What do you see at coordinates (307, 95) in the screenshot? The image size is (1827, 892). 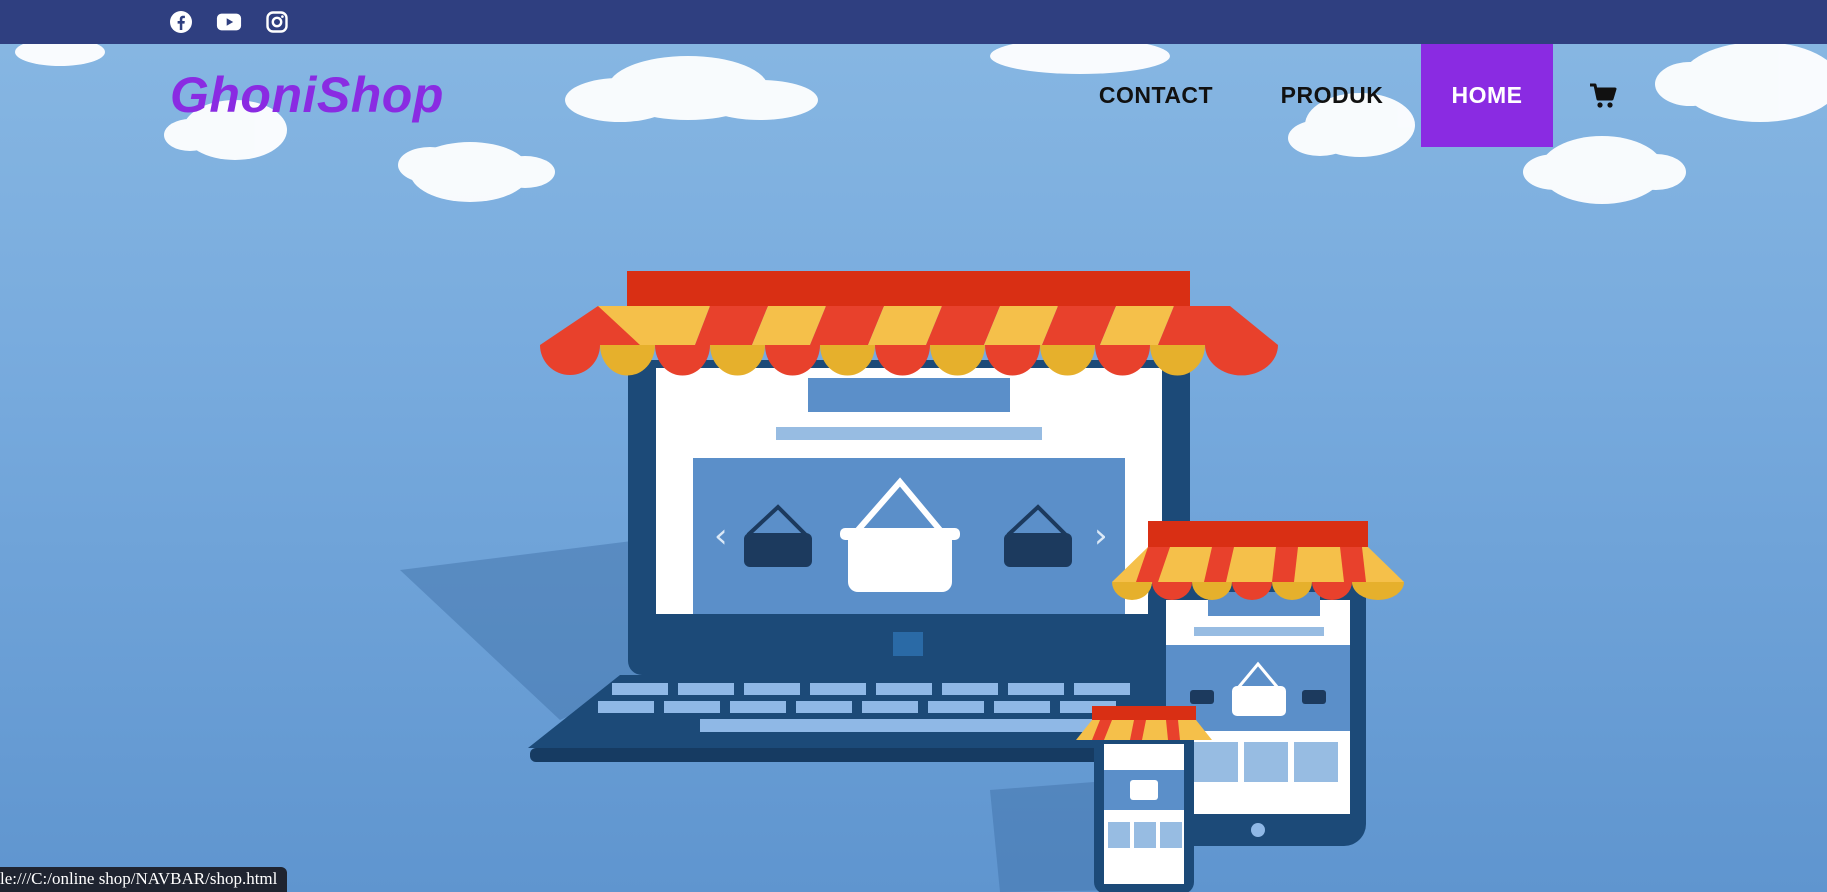 I see `brand-logo: GhoniShop` at bounding box center [307, 95].